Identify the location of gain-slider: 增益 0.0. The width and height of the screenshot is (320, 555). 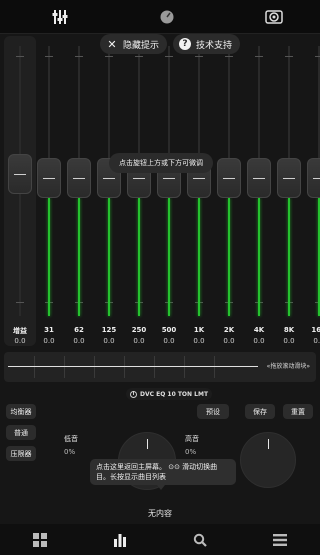
(20, 189).